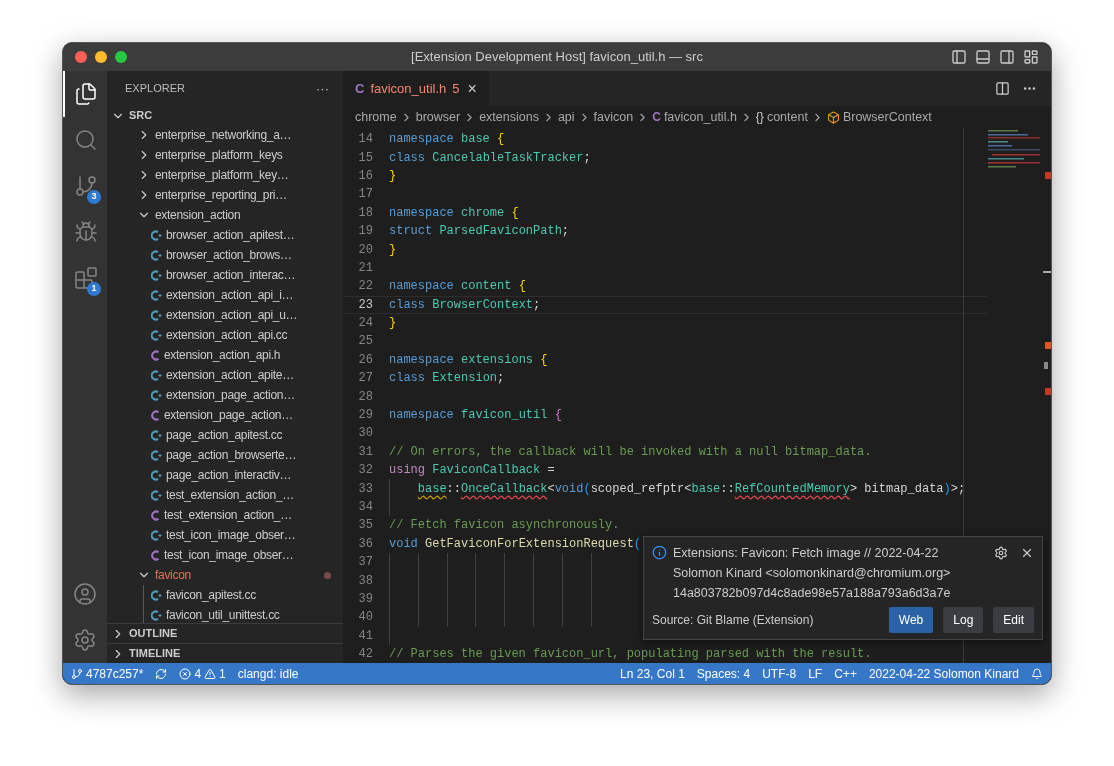  What do you see at coordinates (225, 335) in the screenshot?
I see `file-row: extension_action_api.cc` at bounding box center [225, 335].